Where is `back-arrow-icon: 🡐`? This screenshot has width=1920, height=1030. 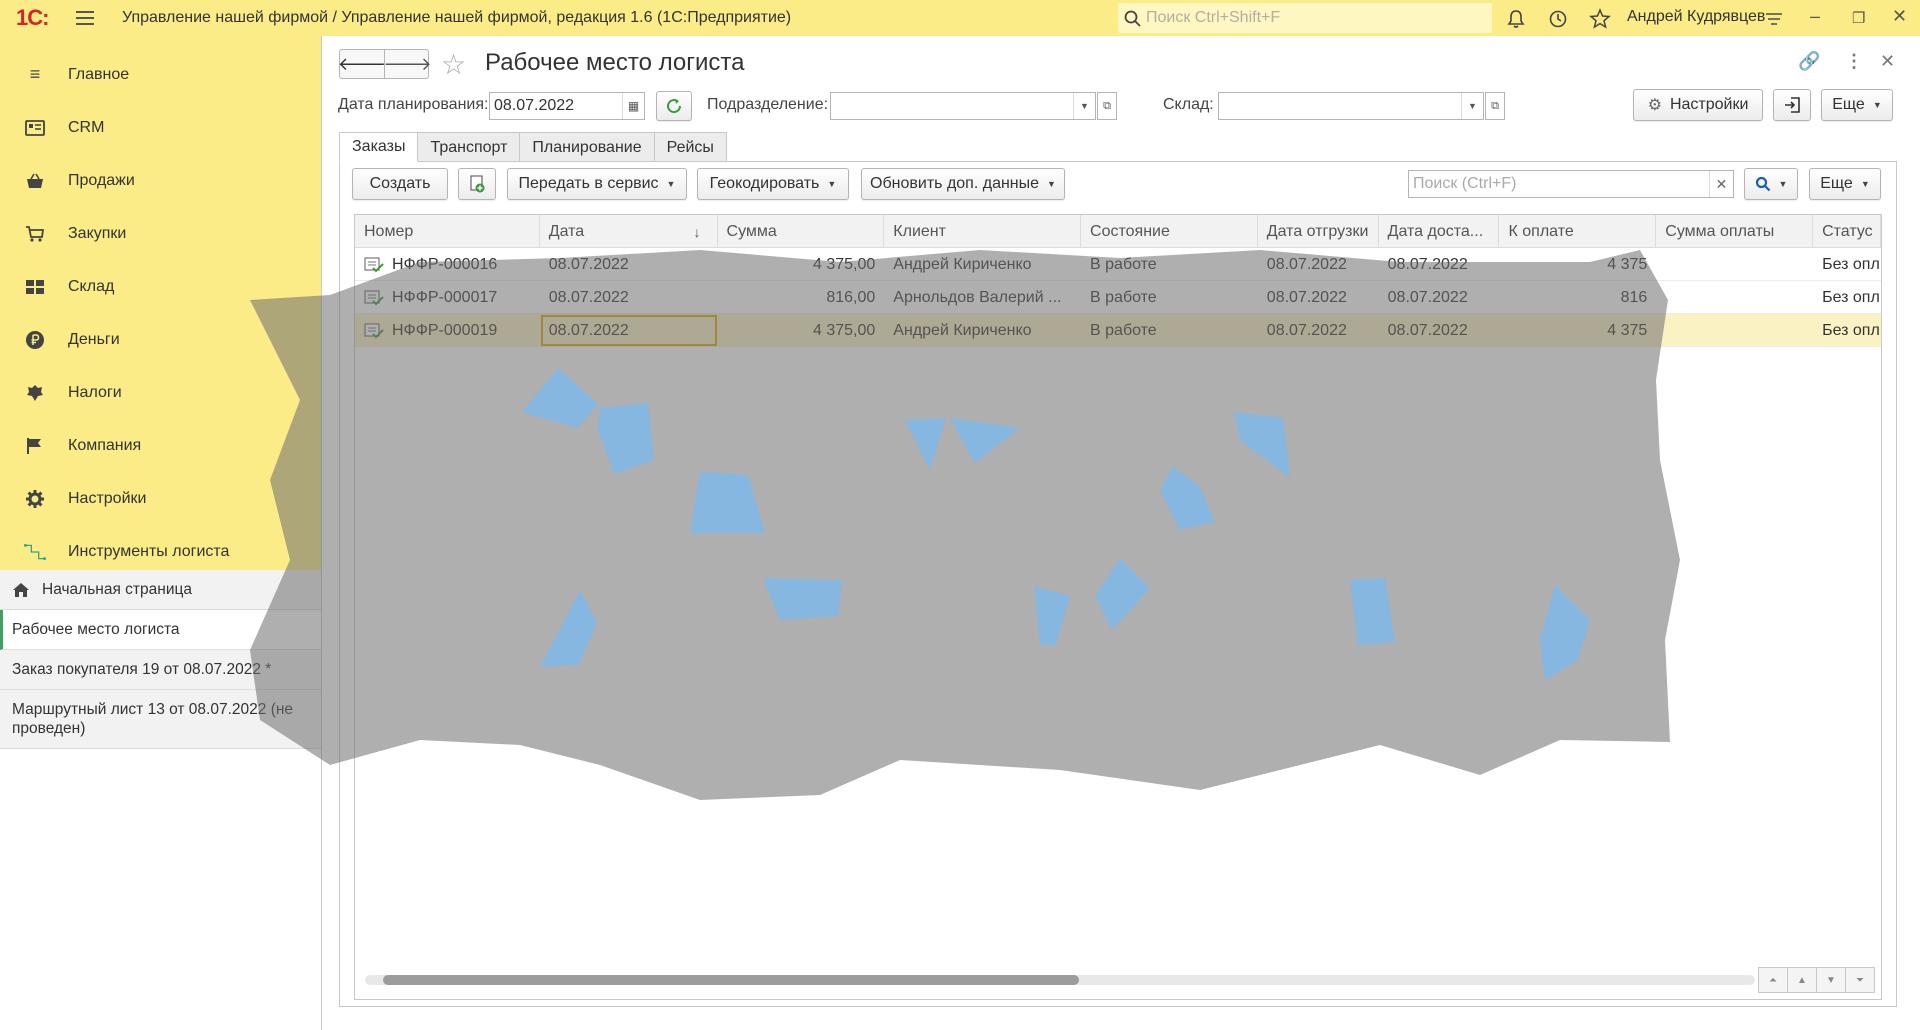
back-arrow-icon: 🡐 is located at coordinates (362, 64).